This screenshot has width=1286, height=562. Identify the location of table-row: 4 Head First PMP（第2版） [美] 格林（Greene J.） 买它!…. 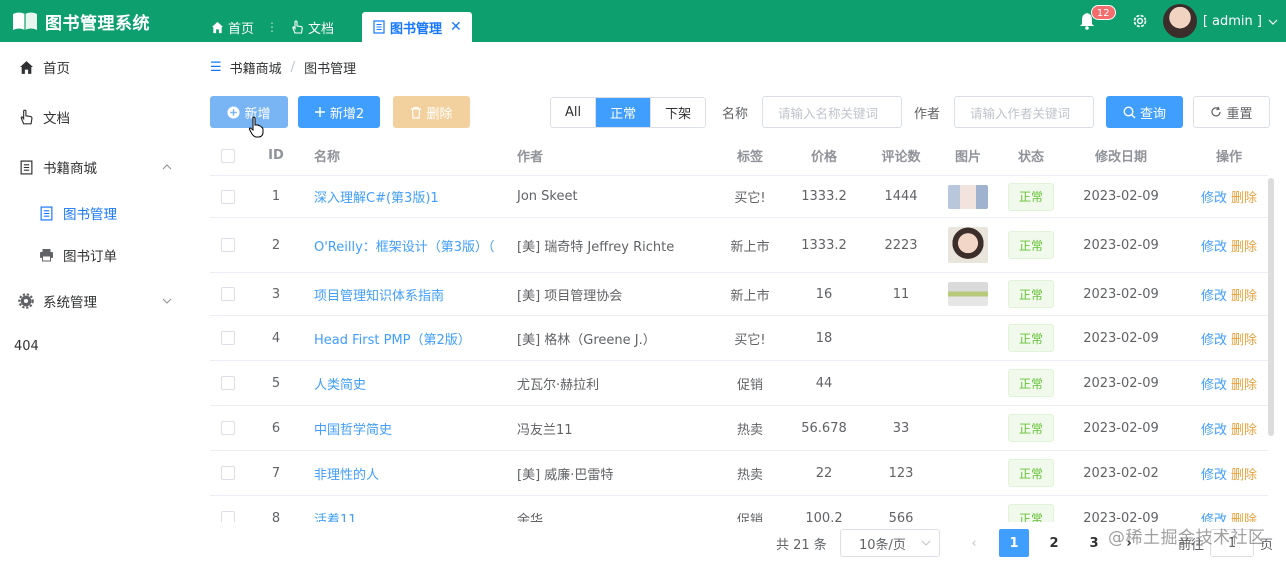
(739, 338).